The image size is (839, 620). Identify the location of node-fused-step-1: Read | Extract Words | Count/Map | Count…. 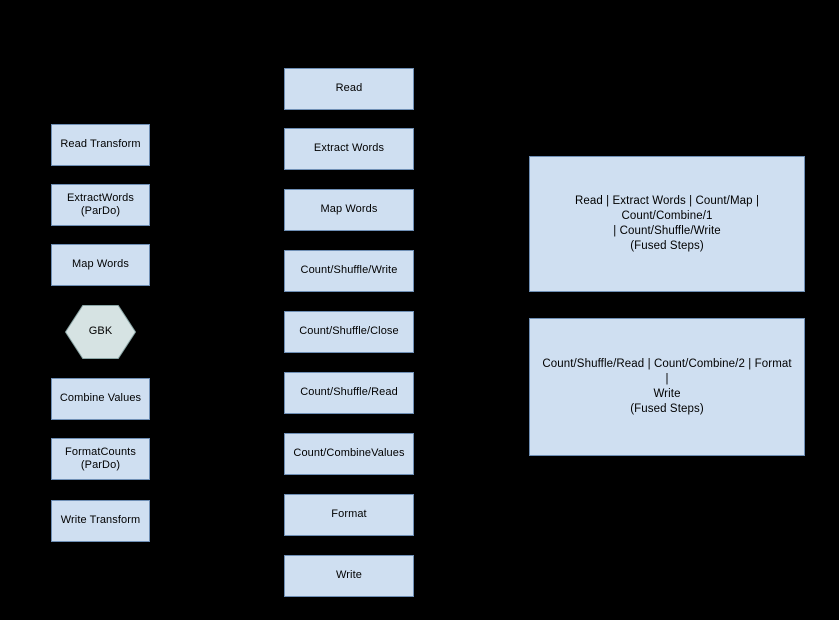
(667, 224).